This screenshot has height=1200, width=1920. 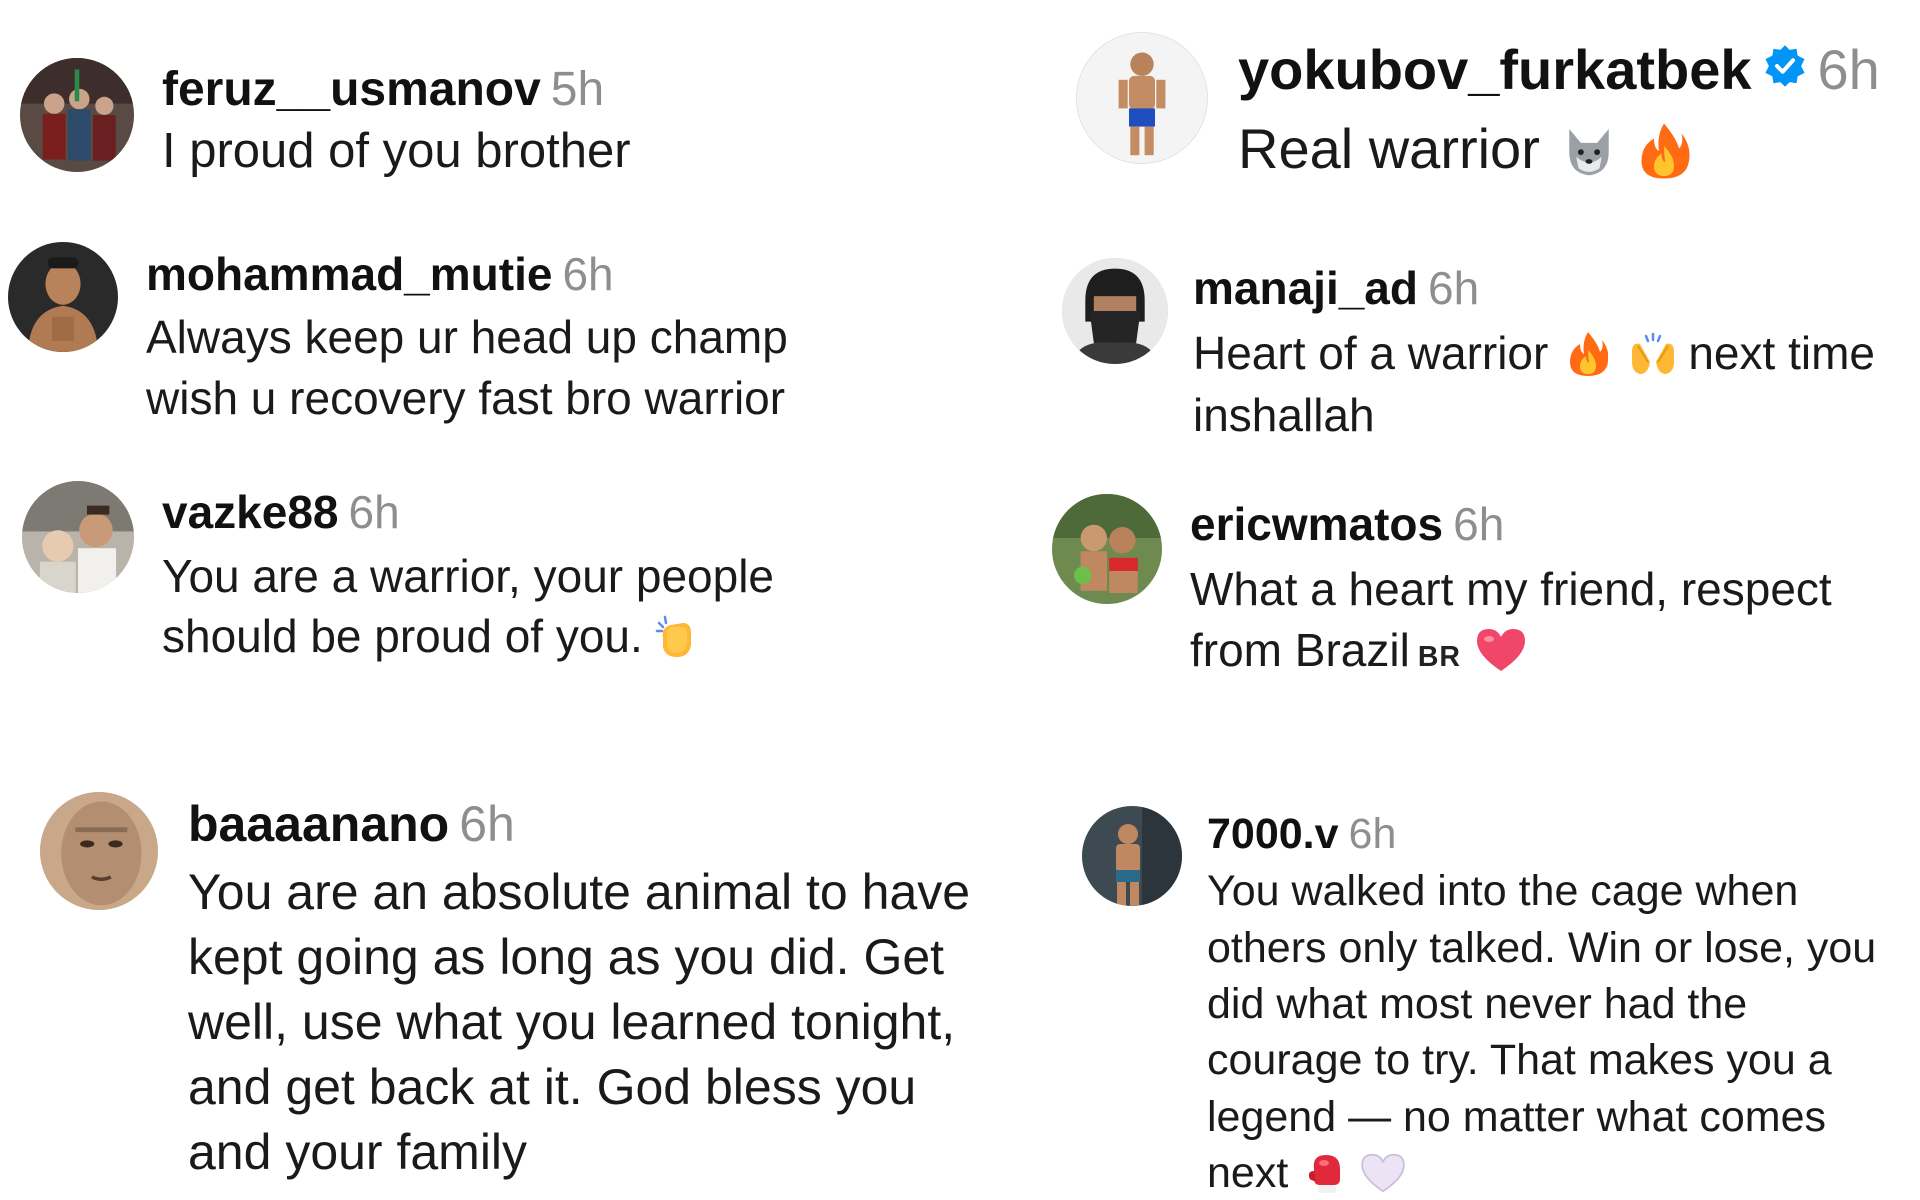 I want to click on comment-text: Real warrior, so click(x=1578, y=148).